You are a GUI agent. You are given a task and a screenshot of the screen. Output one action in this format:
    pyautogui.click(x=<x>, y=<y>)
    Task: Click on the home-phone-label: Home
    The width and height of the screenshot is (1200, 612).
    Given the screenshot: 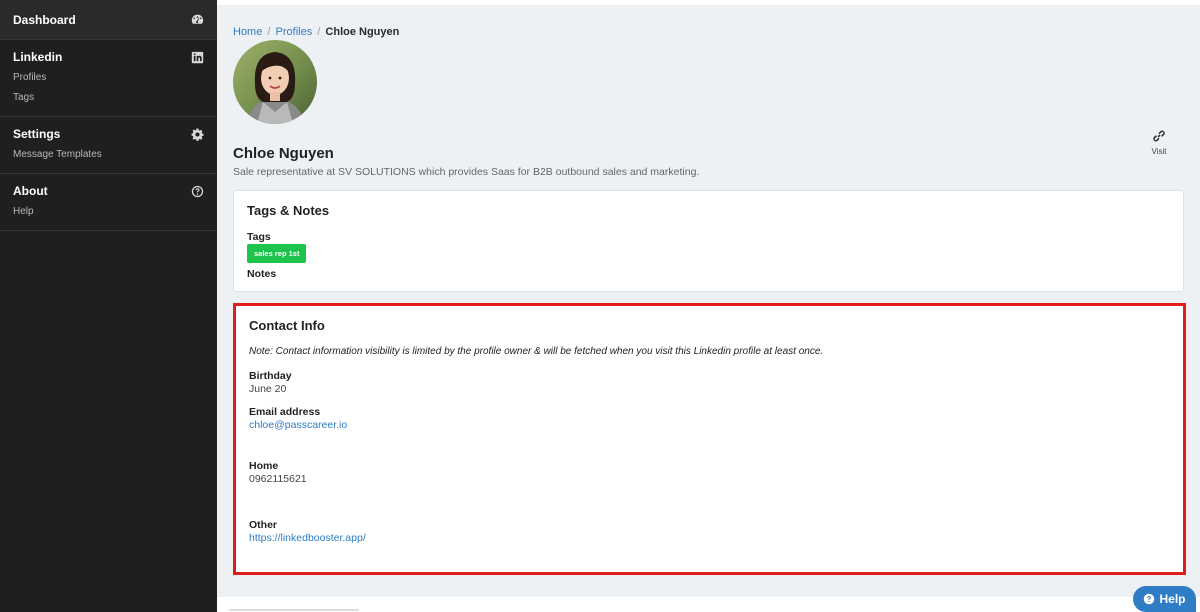 What is the action you would take?
    pyautogui.click(x=264, y=466)
    